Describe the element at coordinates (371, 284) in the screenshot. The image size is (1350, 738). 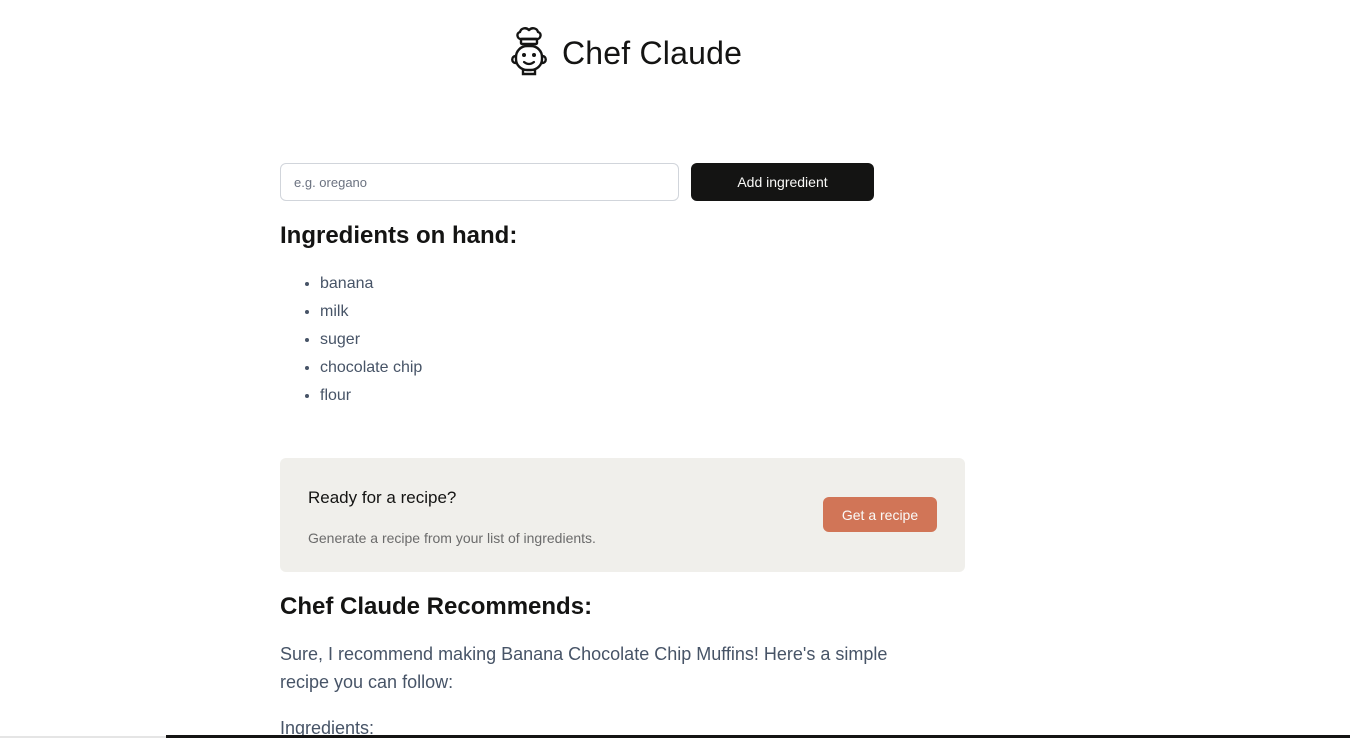
I see `ingredient-item: banana` at that location.